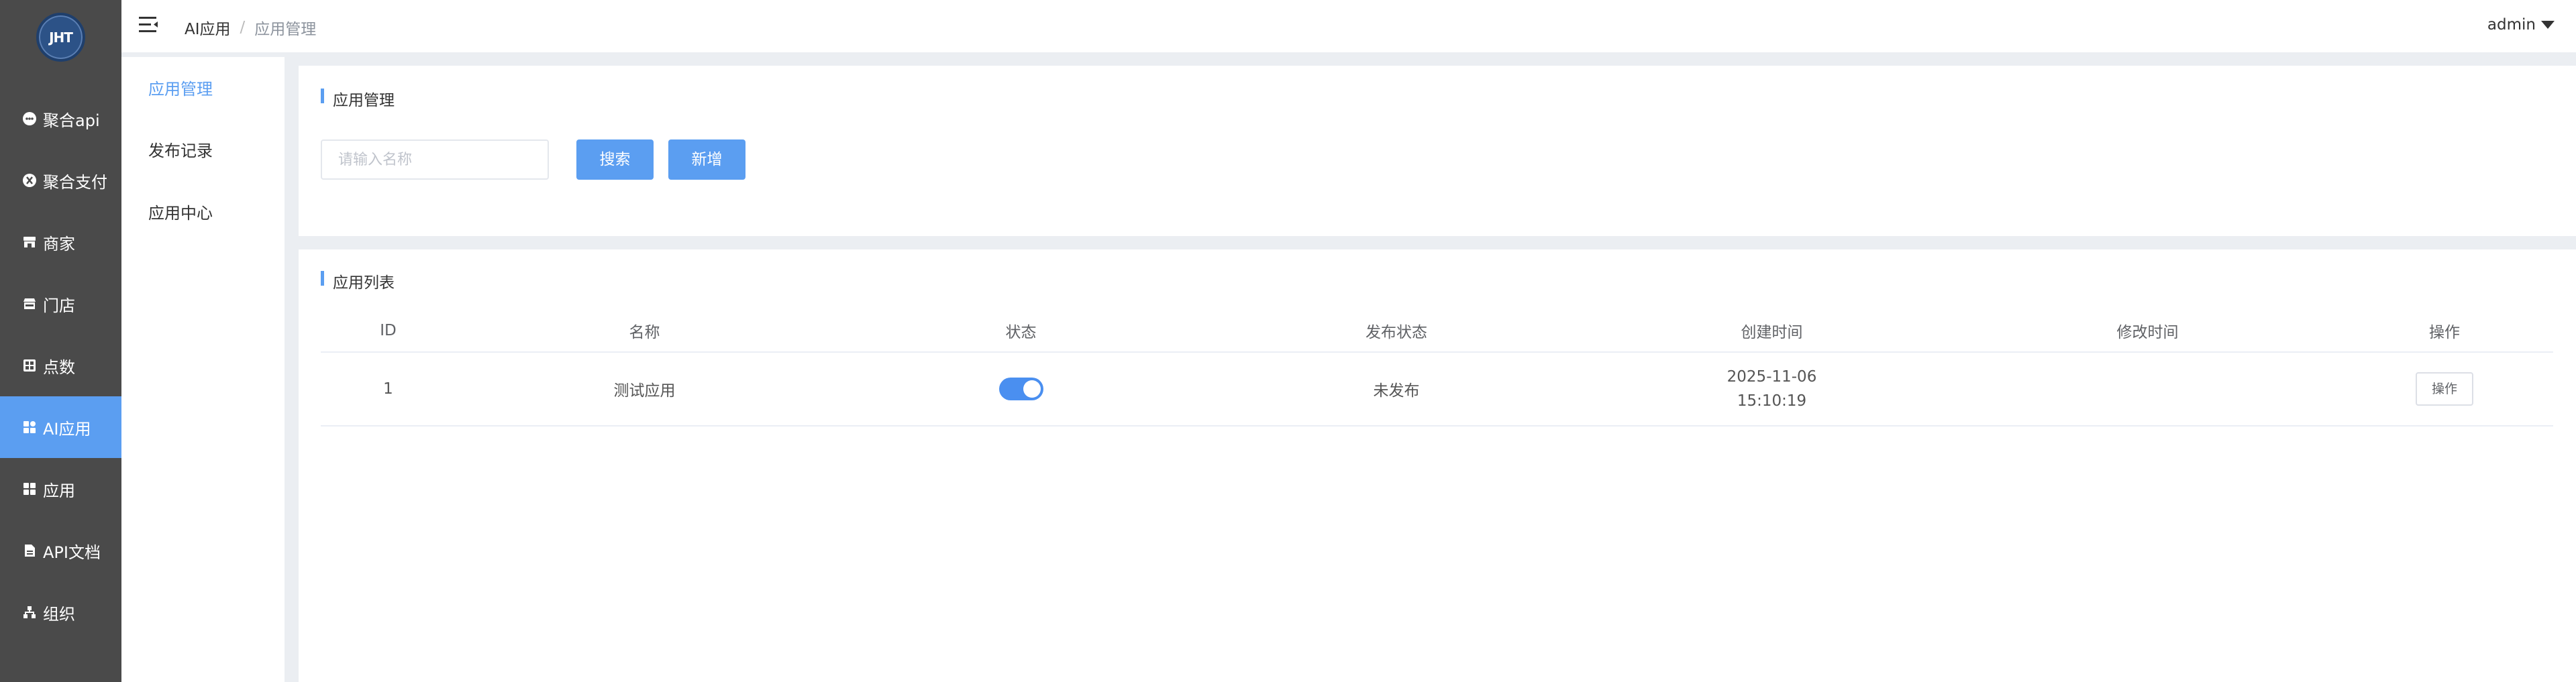  Describe the element at coordinates (180, 211) in the screenshot. I see `subnav-item-app-center: 应用中心` at that location.